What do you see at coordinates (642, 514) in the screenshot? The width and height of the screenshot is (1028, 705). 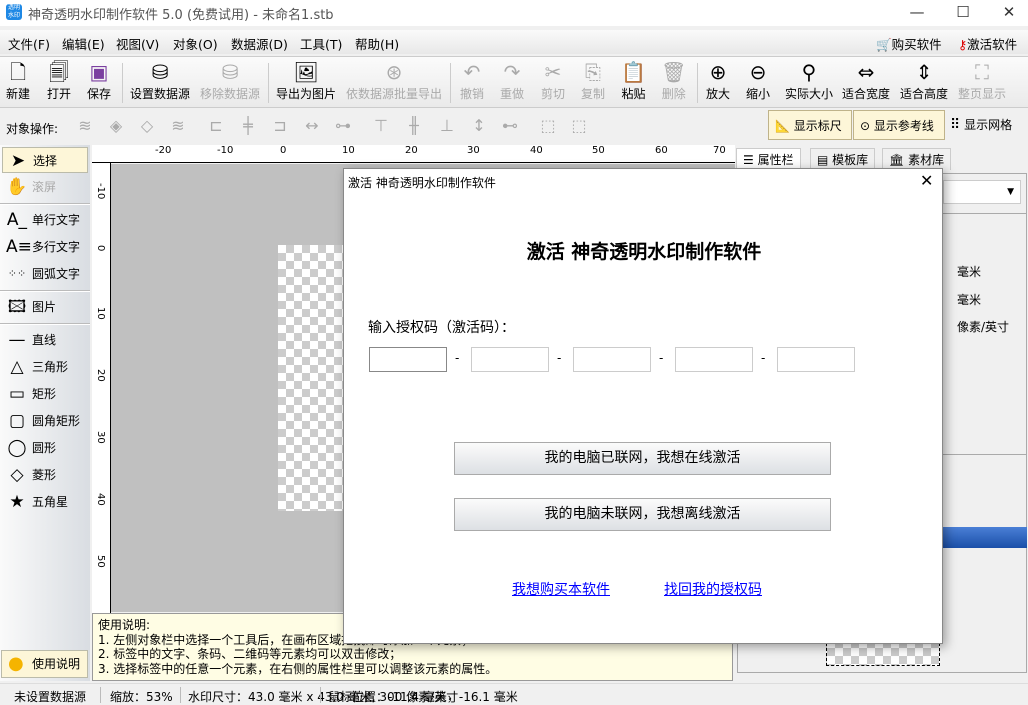 I see `offline-activate-button: 我的电脑未联网，我想离线激活` at bounding box center [642, 514].